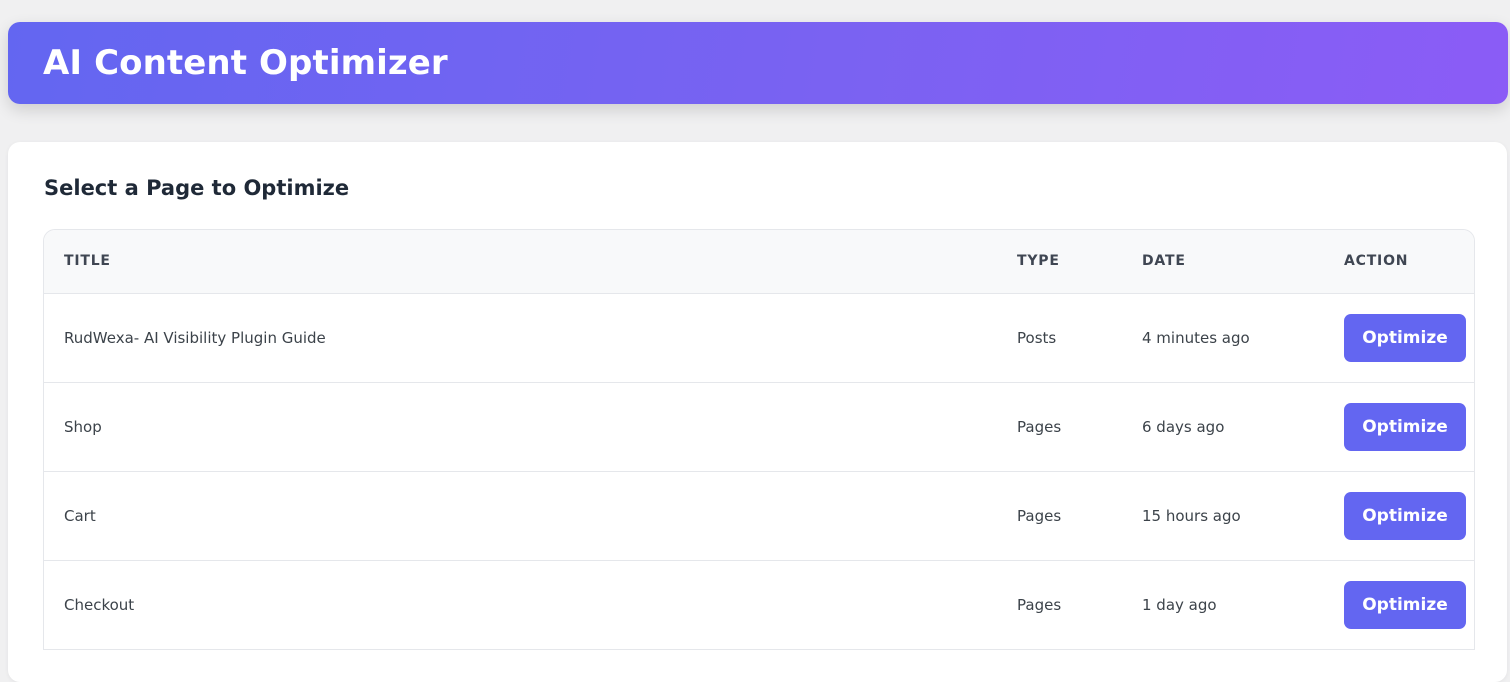  I want to click on column-header-action: ACTION, so click(1399, 262).